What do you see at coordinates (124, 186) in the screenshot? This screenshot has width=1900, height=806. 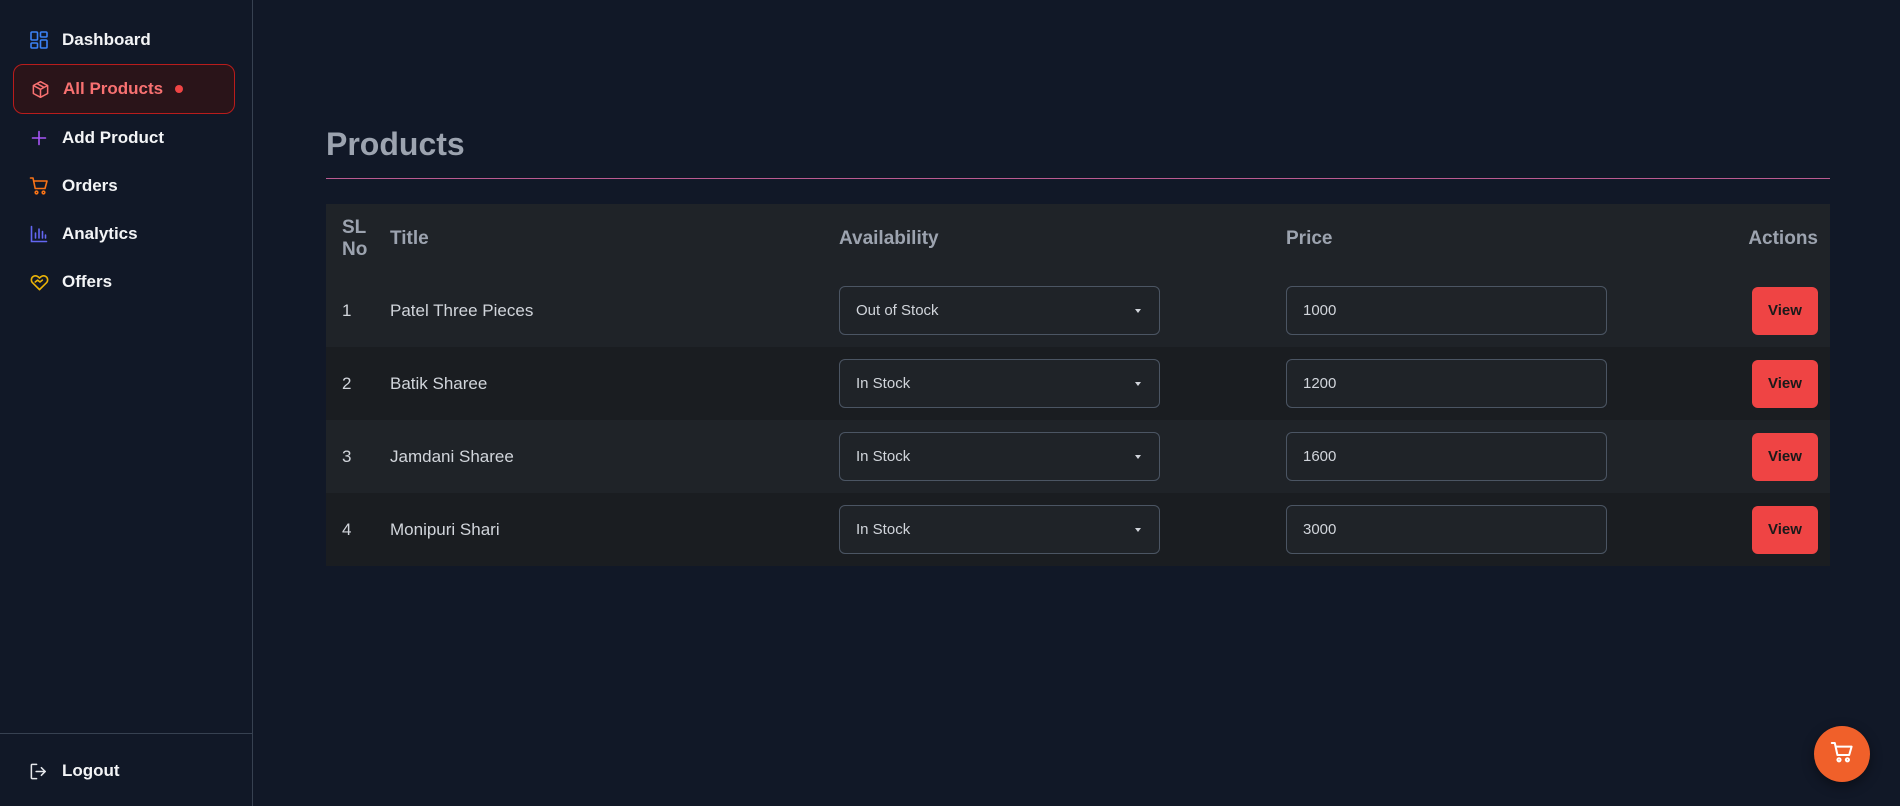 I see `sidebar-item-orders: Orders` at bounding box center [124, 186].